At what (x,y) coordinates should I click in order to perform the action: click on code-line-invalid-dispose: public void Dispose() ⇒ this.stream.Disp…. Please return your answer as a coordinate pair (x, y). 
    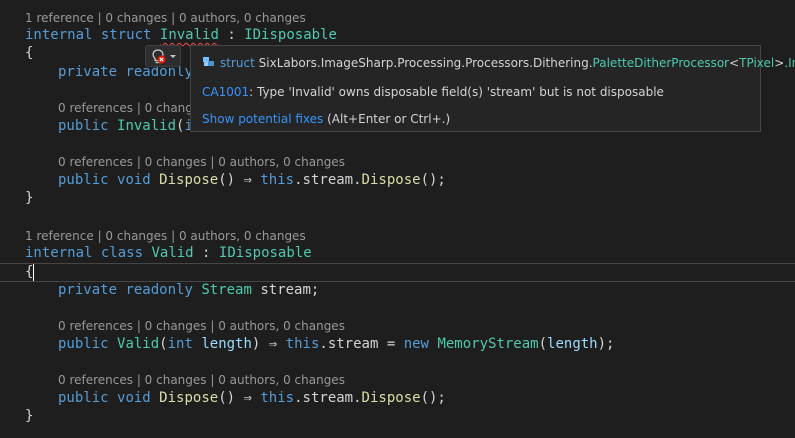
    Looking at the image, I should click on (252, 180).